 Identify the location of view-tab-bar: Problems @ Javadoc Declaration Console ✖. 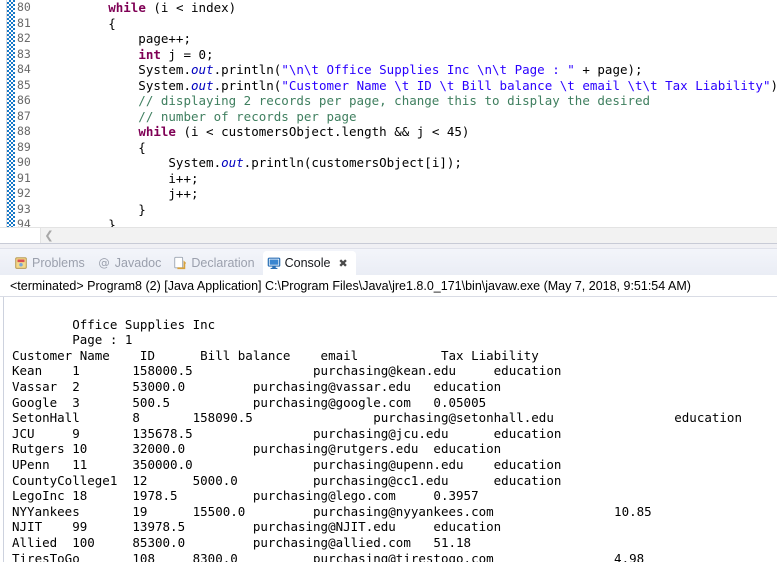
(388, 262).